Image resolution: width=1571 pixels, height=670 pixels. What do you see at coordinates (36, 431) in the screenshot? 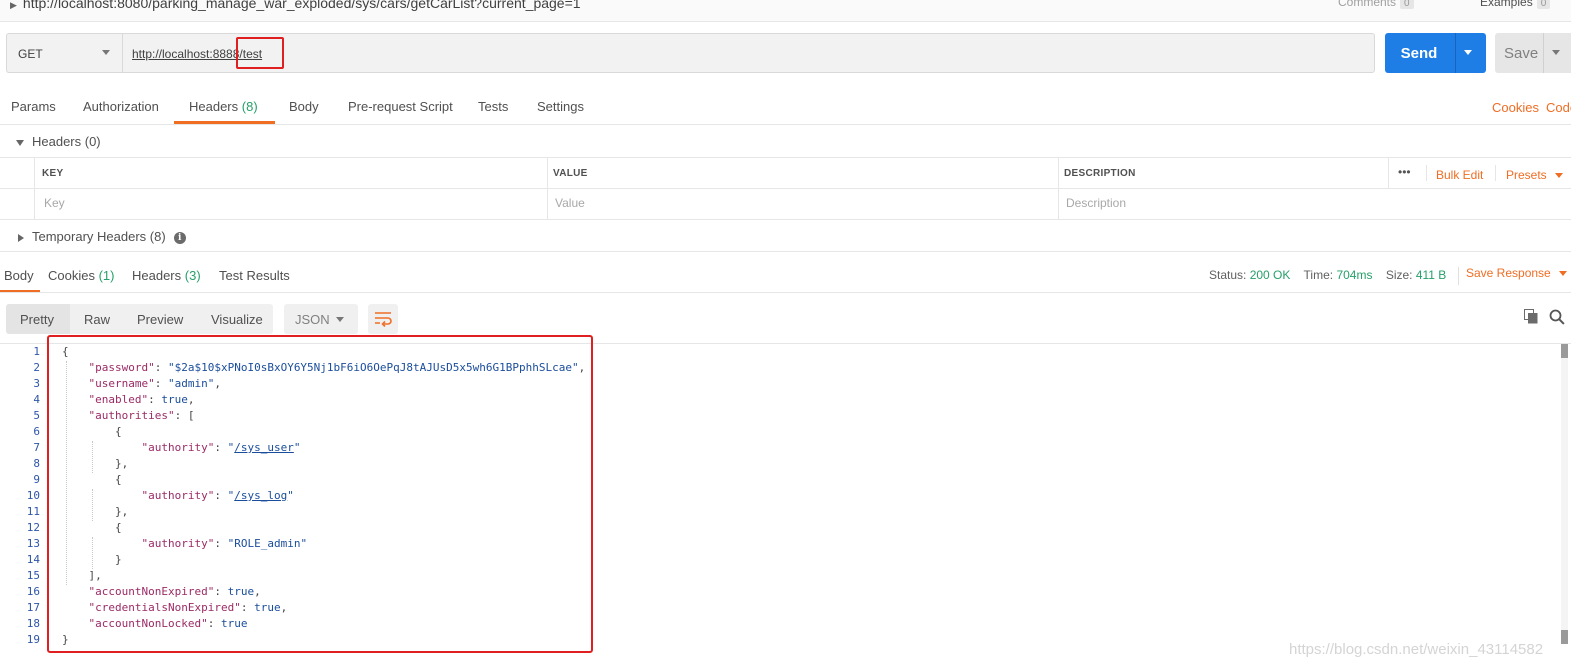
I see `line-number: 6` at bounding box center [36, 431].